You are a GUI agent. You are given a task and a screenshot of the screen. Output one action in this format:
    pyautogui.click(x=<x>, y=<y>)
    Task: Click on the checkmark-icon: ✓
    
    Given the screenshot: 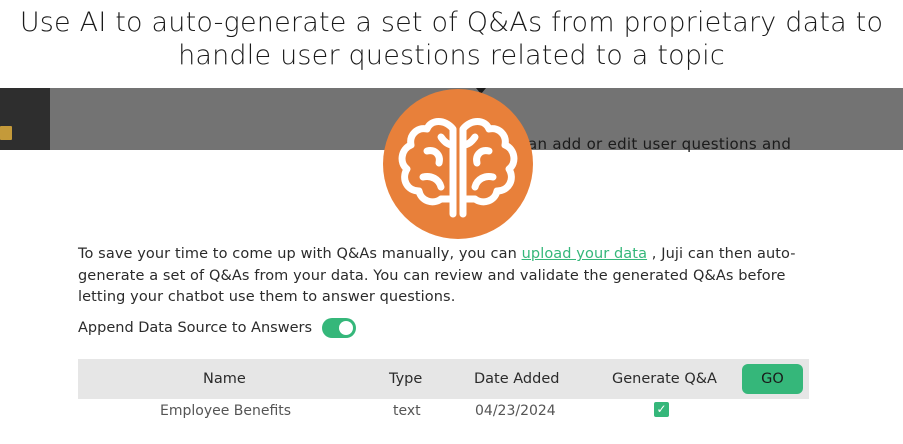 What is the action you would take?
    pyautogui.click(x=661, y=409)
    